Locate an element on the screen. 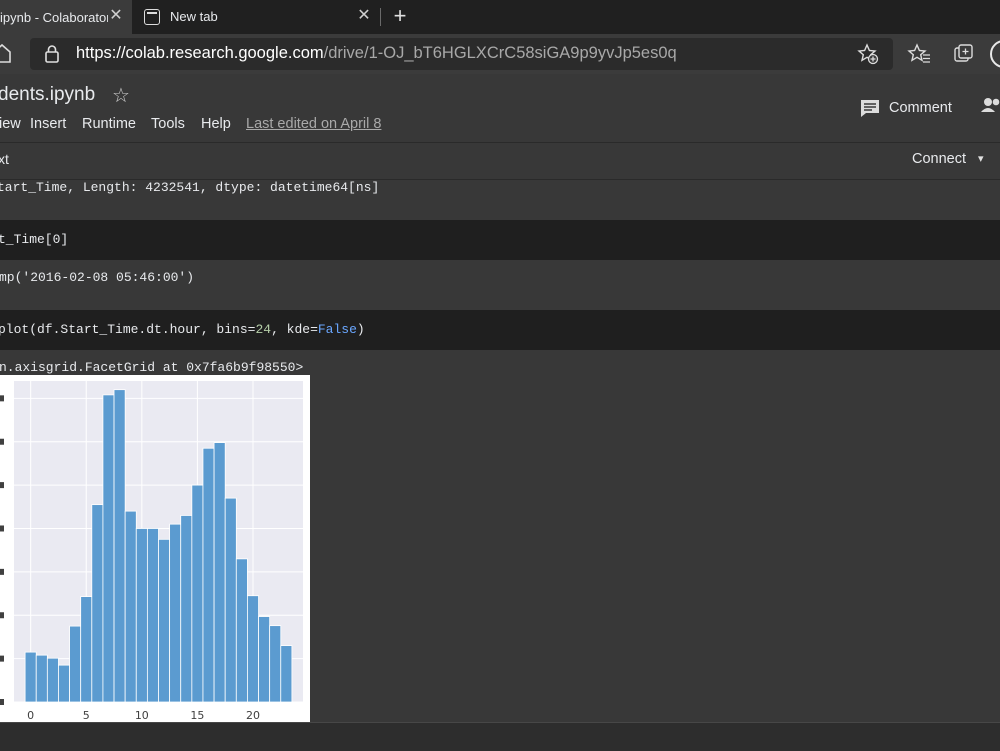 The height and width of the screenshot is (751, 1000). url-host: https://colab.research.google.com is located at coordinates (200, 53).